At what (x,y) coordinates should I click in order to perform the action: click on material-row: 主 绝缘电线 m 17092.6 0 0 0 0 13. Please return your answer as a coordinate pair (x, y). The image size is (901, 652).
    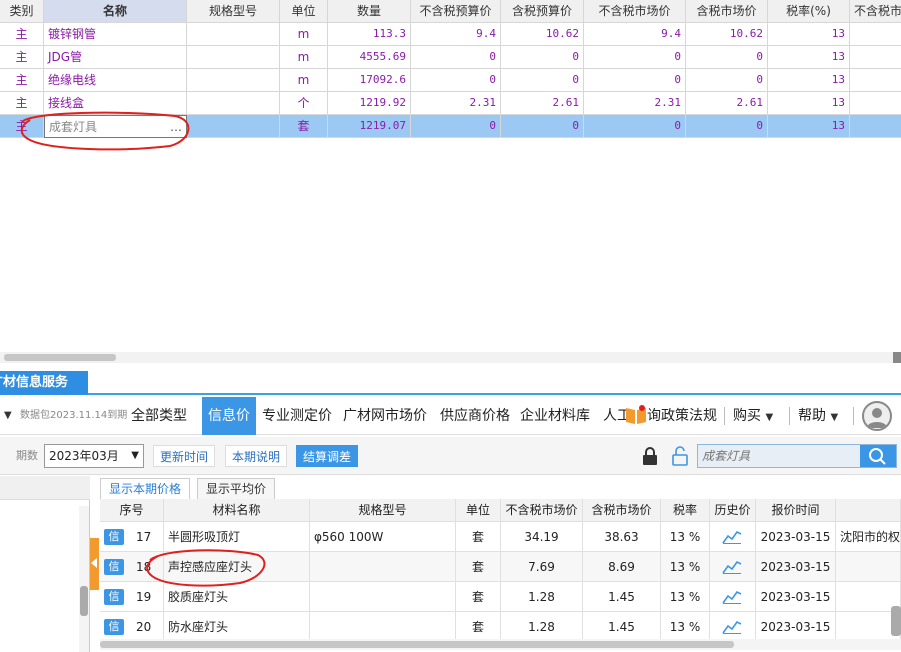
    Looking at the image, I should click on (450, 80).